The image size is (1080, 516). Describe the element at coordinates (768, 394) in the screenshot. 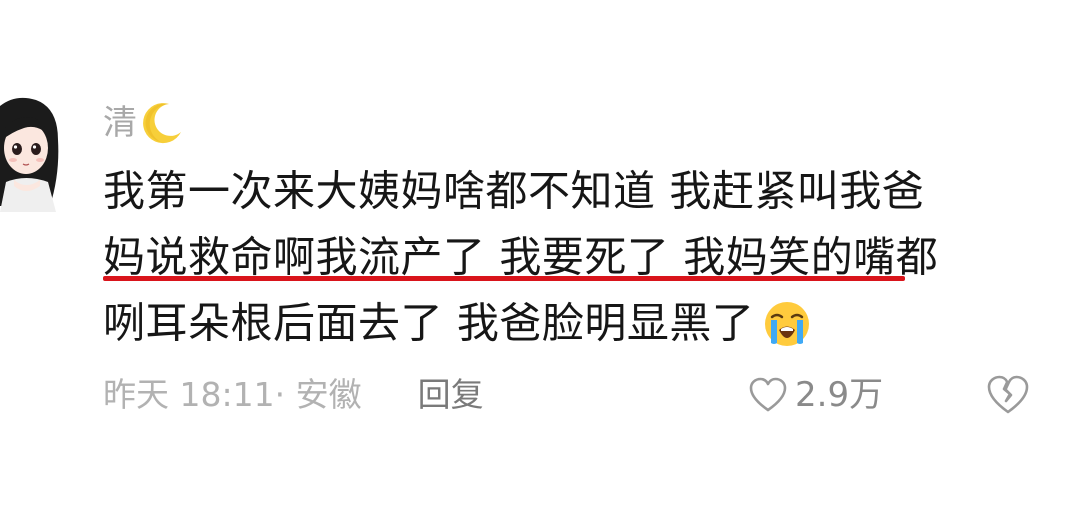

I see `heart-icon` at that location.